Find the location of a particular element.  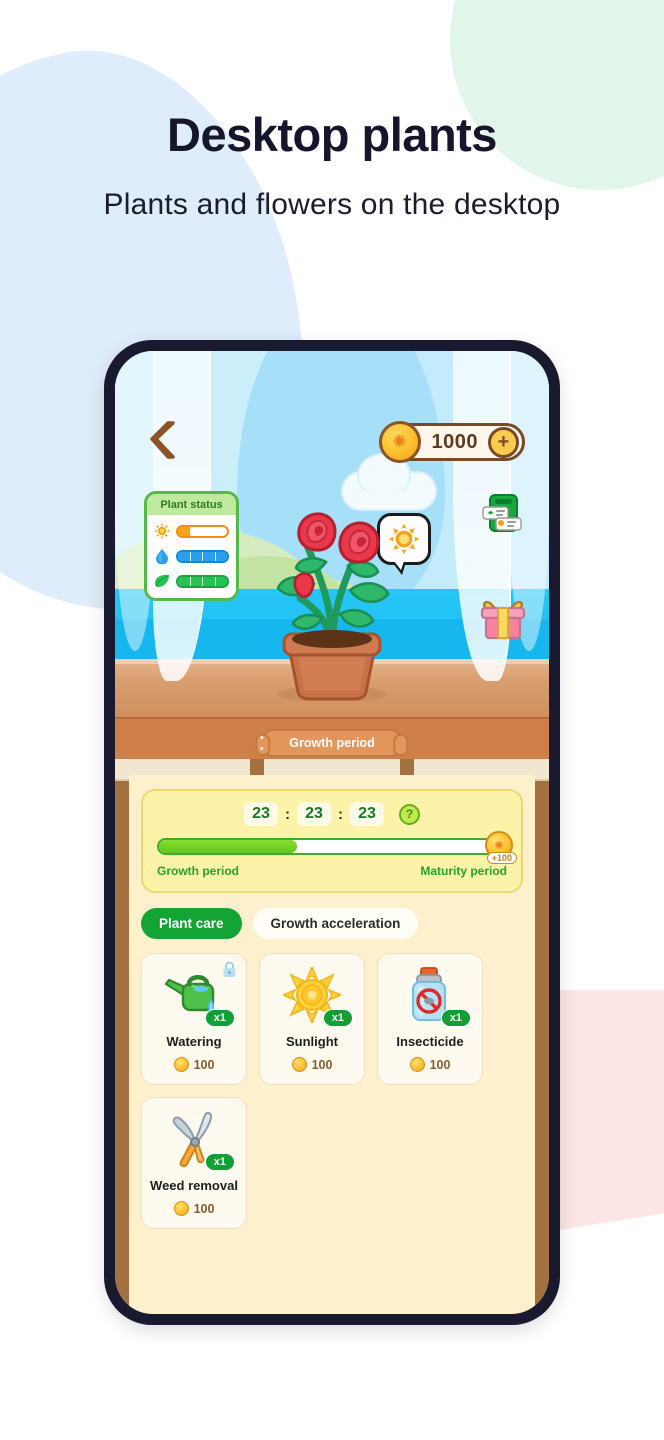

timer-minutes: 23 is located at coordinates (314, 814).